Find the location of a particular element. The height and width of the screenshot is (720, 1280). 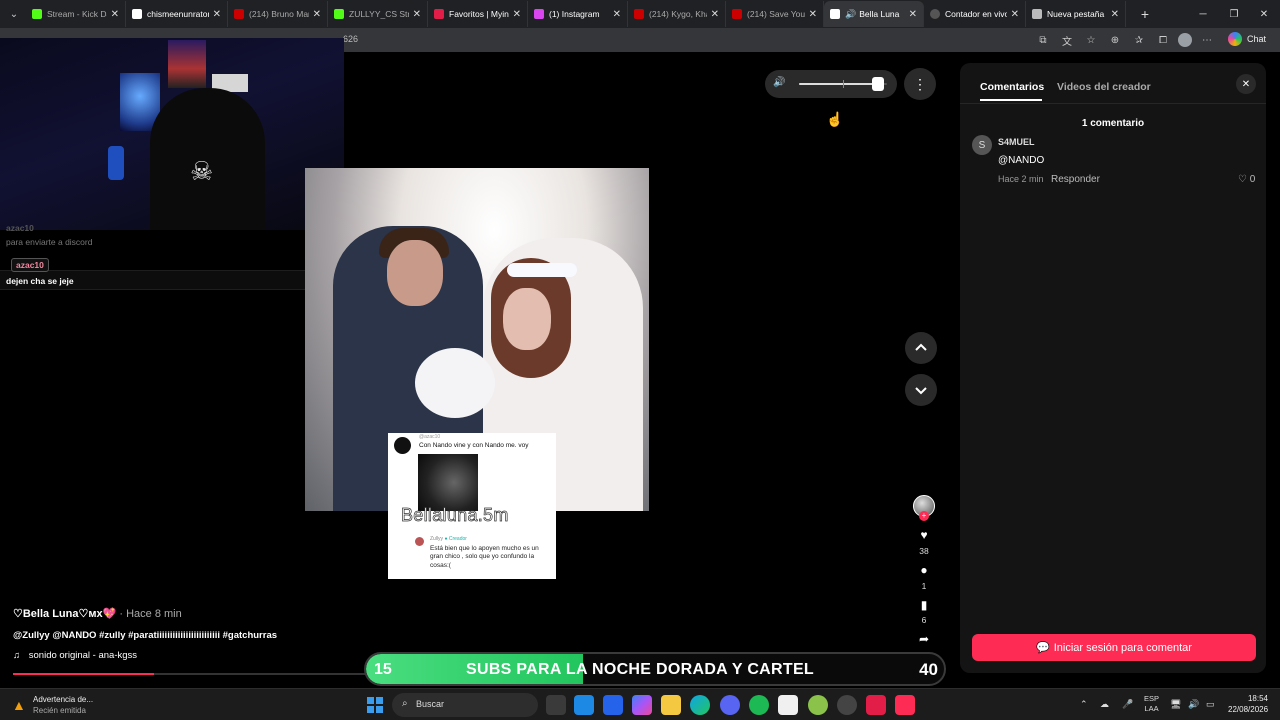

tab-bella-luna-active: 🔊 Bella Luna ✕ is located at coordinates (874, 14).